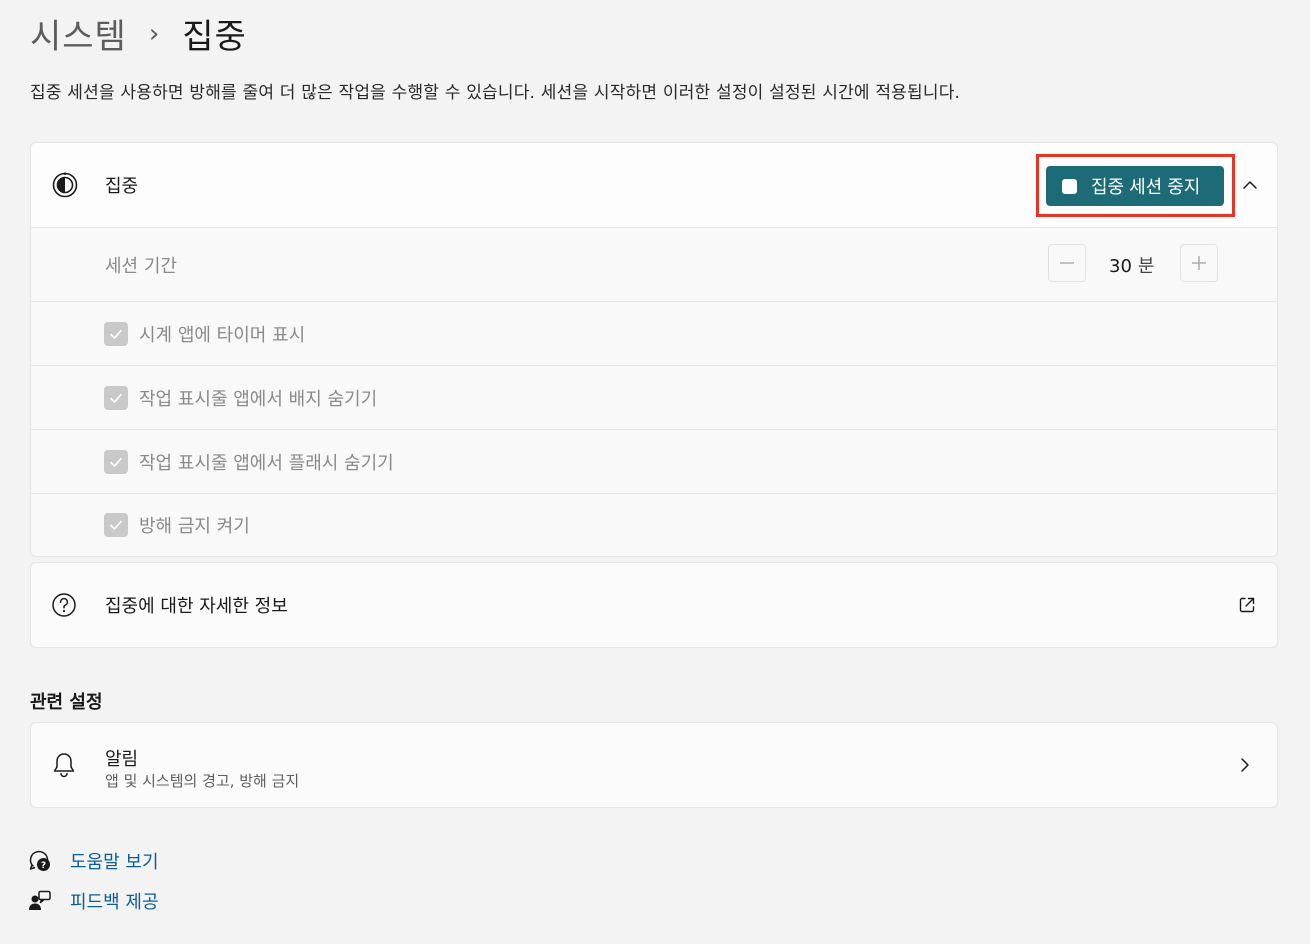 This screenshot has height=944, width=1310. Describe the element at coordinates (1146, 266) in the screenshot. I see `session-duration-unit: 분` at that location.